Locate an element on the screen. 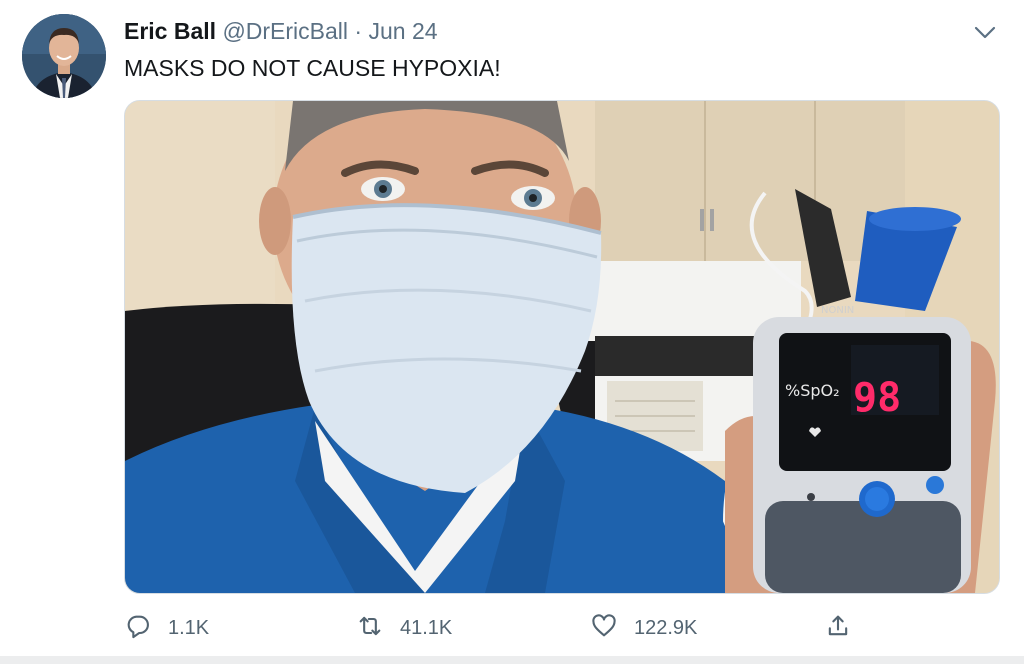  like-count: 122.9K is located at coordinates (666, 627).